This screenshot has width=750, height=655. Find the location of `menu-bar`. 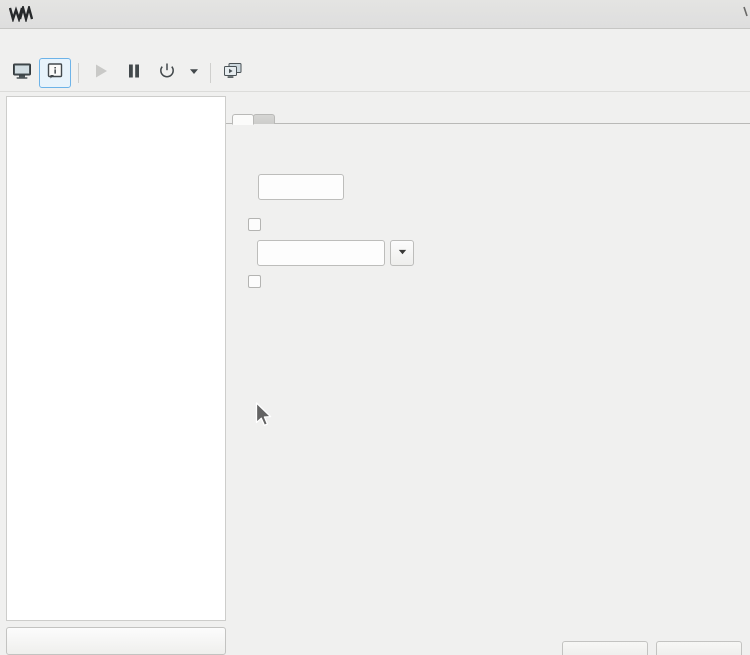

menu-bar is located at coordinates (375, 42).